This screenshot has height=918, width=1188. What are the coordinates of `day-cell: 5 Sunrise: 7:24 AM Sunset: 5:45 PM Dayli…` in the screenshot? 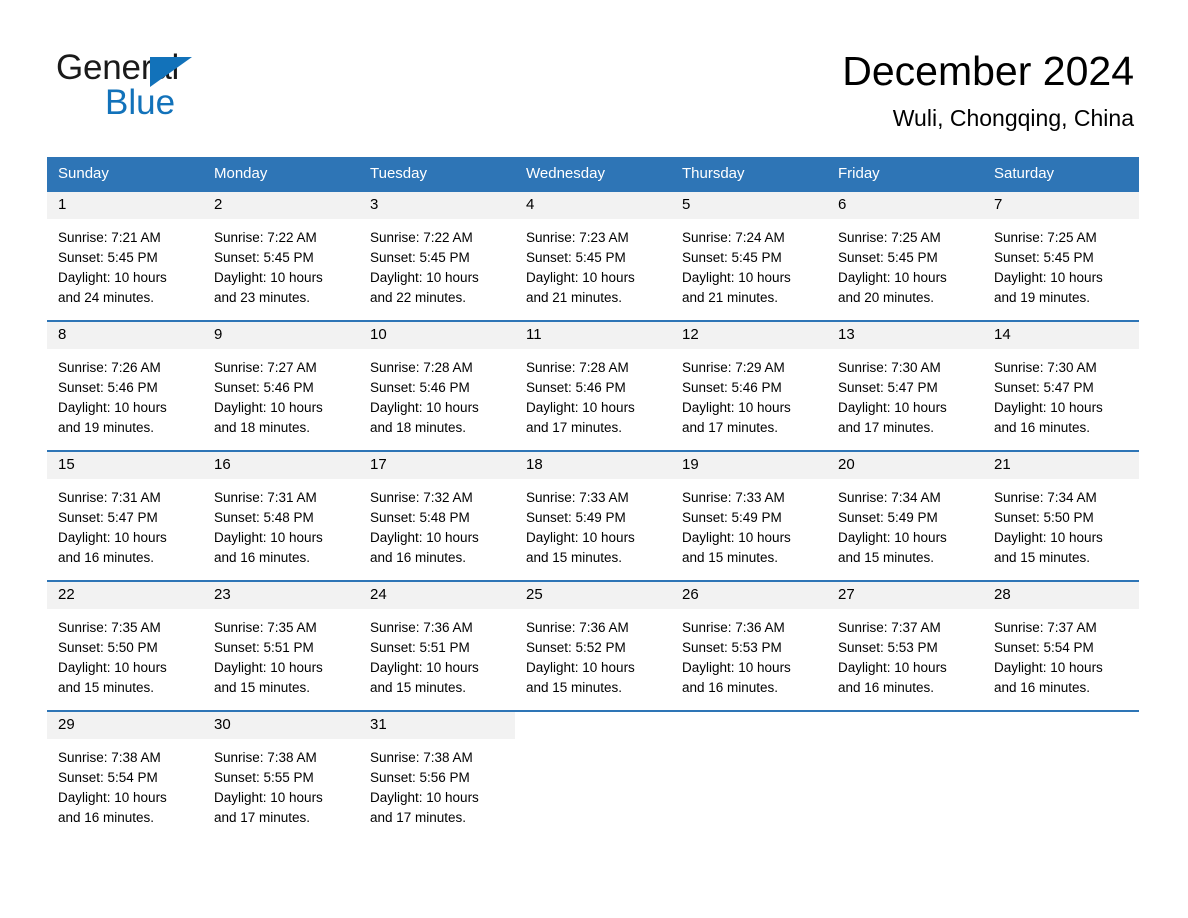 It's located at (749, 256).